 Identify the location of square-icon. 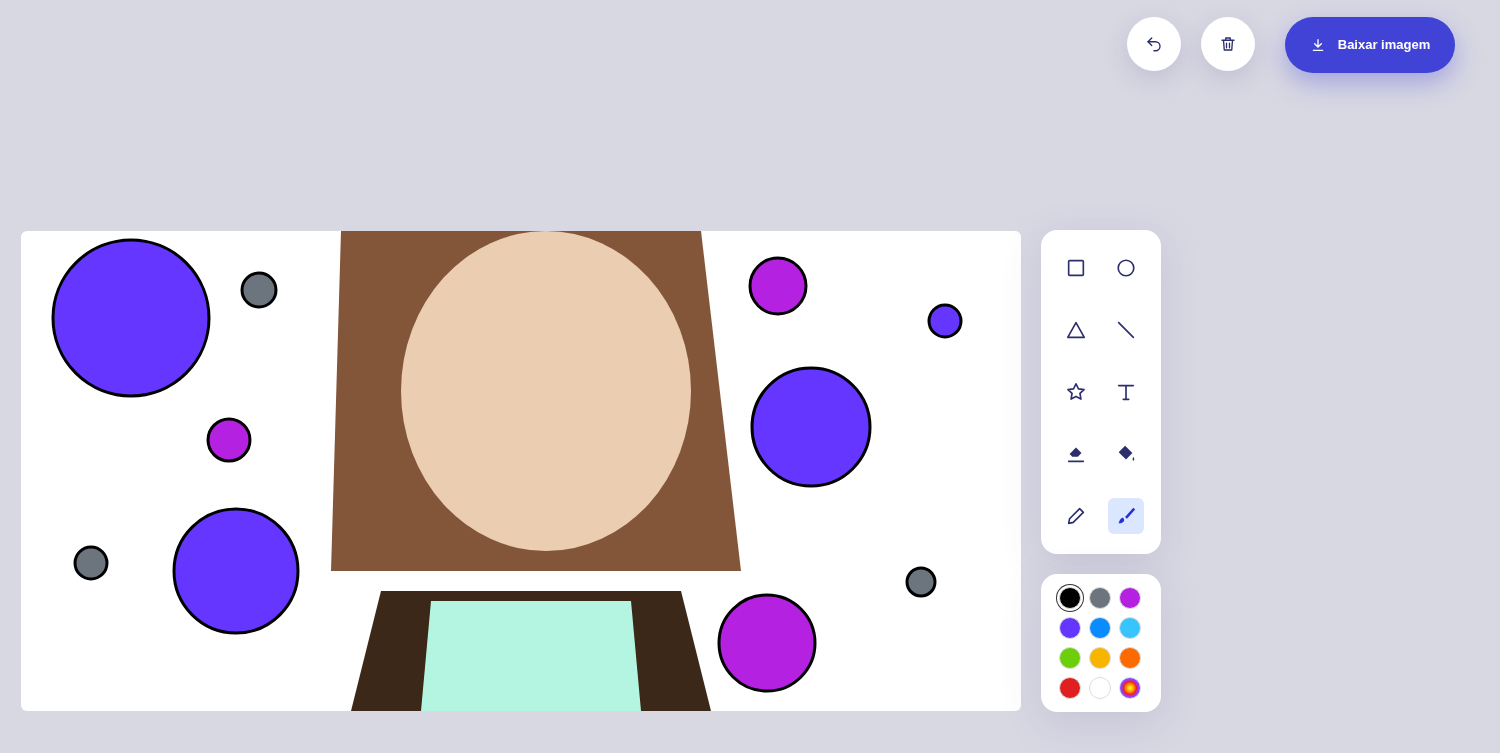
(1076, 268).